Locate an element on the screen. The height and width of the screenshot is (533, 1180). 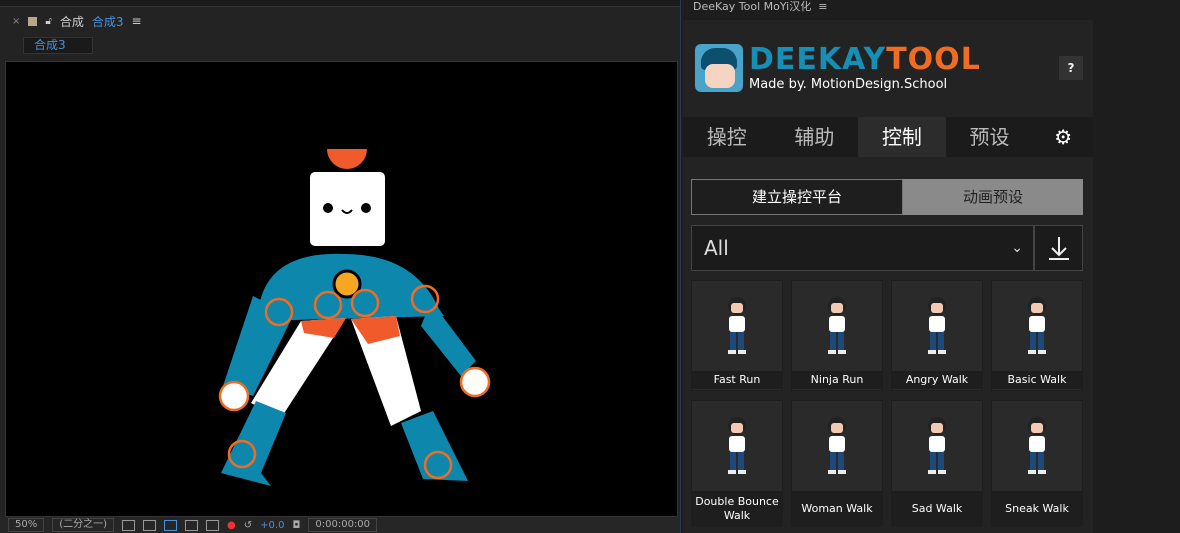
color-channels-icon: ● is located at coordinates (231, 525).